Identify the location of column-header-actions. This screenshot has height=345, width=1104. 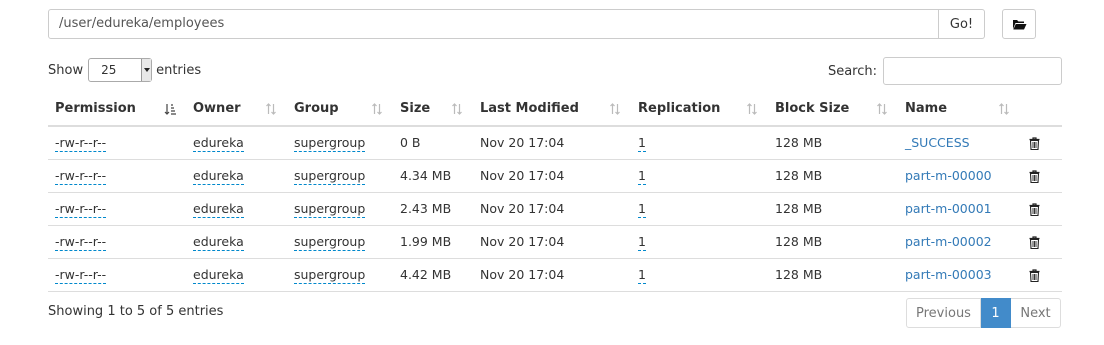
(1041, 109).